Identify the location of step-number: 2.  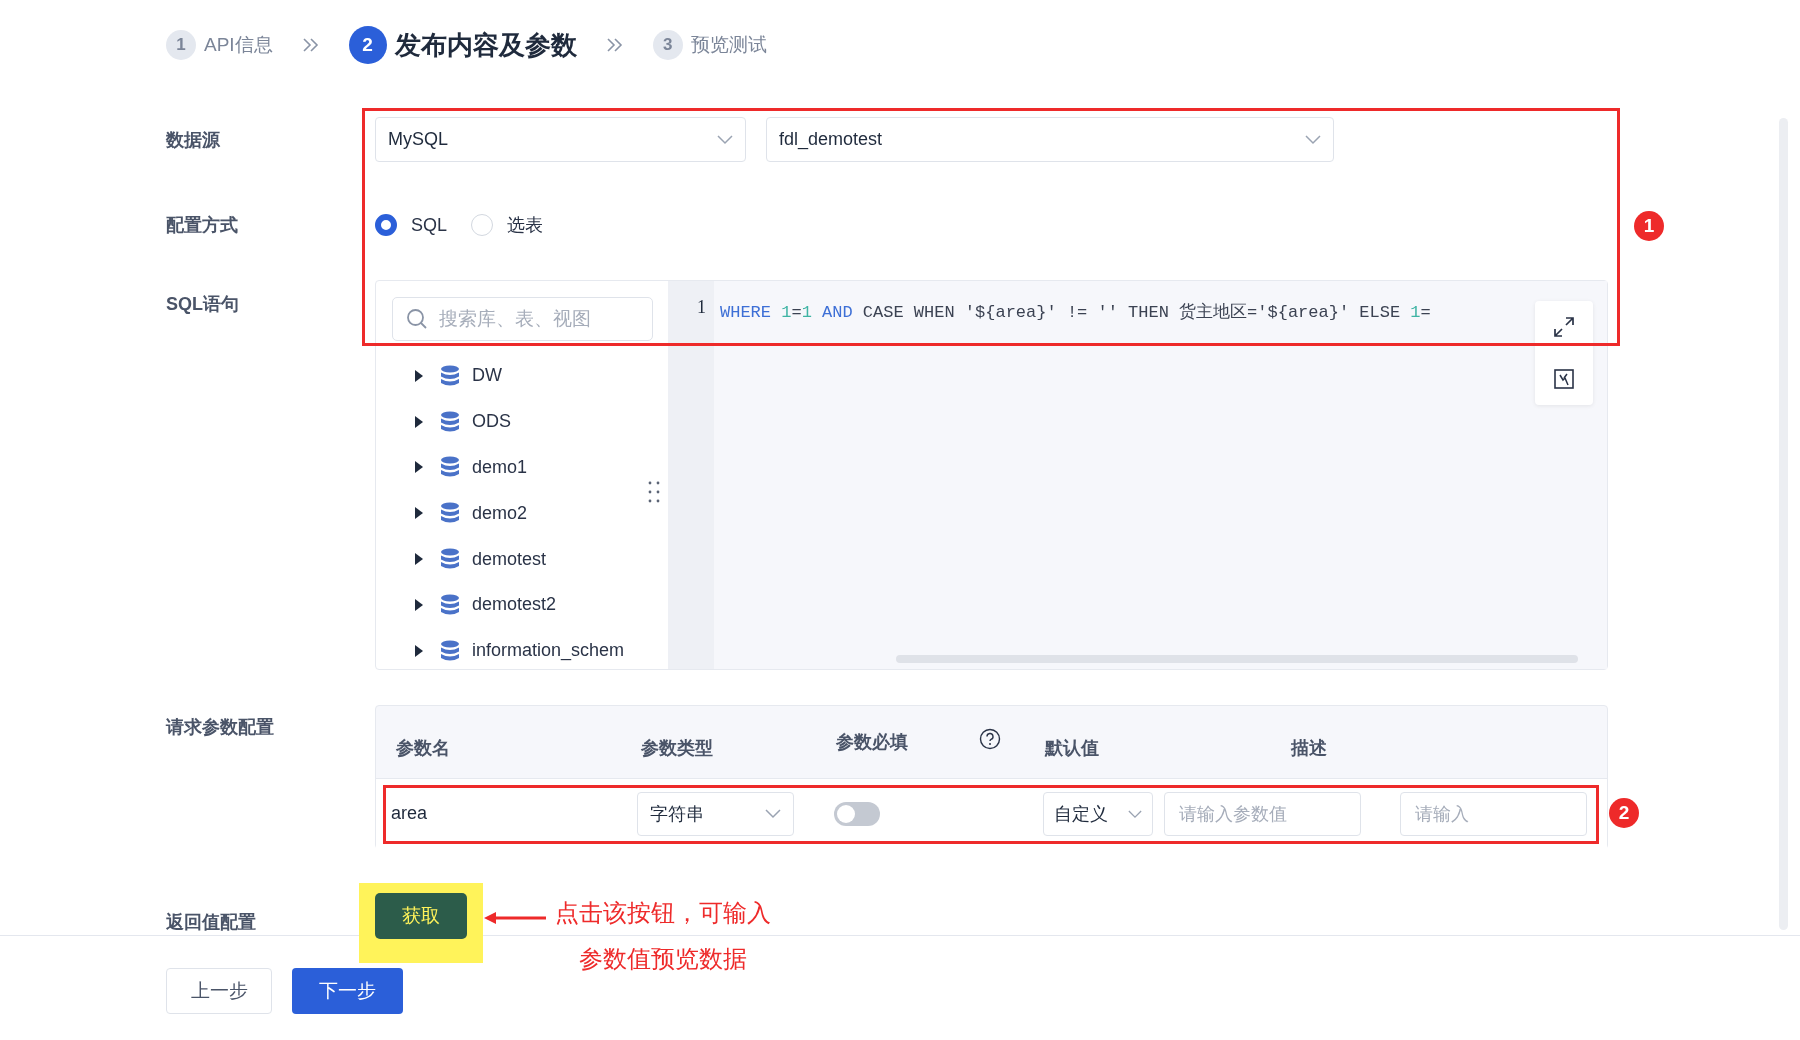
(367, 45).